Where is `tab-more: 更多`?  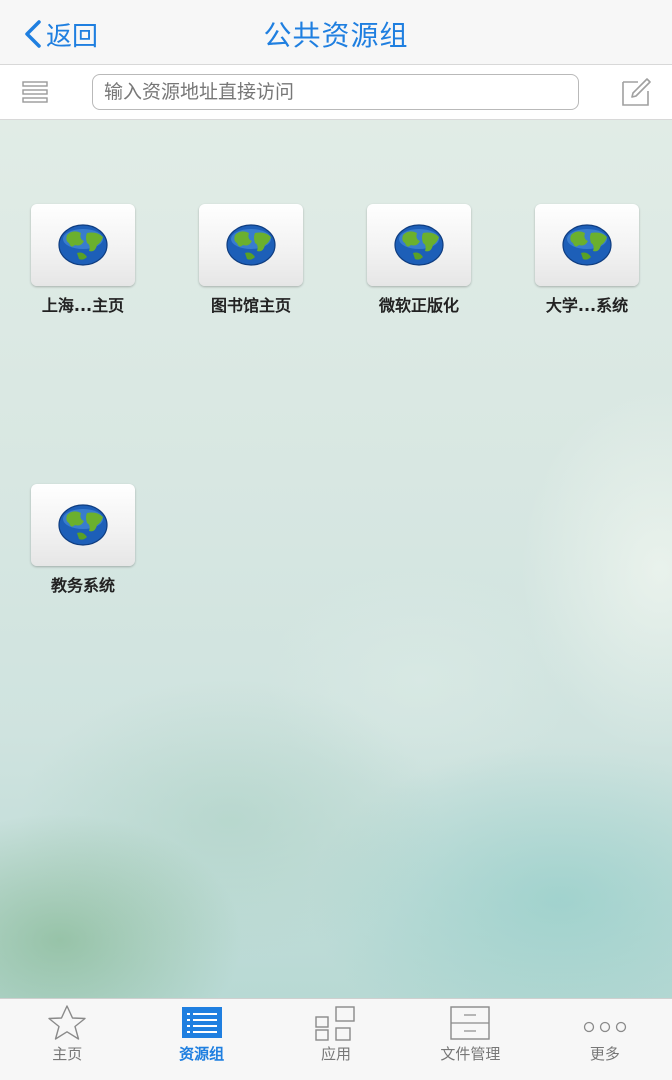 tab-more: 更多 is located at coordinates (605, 1039).